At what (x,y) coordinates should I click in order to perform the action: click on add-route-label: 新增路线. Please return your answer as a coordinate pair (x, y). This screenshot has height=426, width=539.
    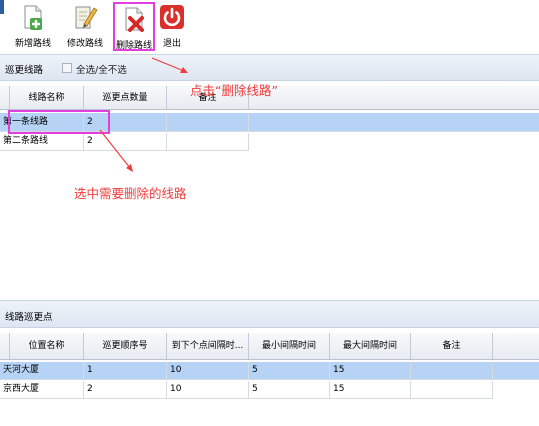
    Looking at the image, I should click on (32, 44).